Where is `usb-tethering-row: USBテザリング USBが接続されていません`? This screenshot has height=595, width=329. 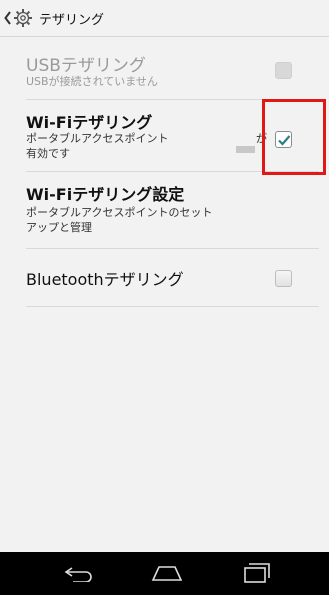 usb-tethering-row: USBテザリング USBが接続されていません is located at coordinates (172, 73).